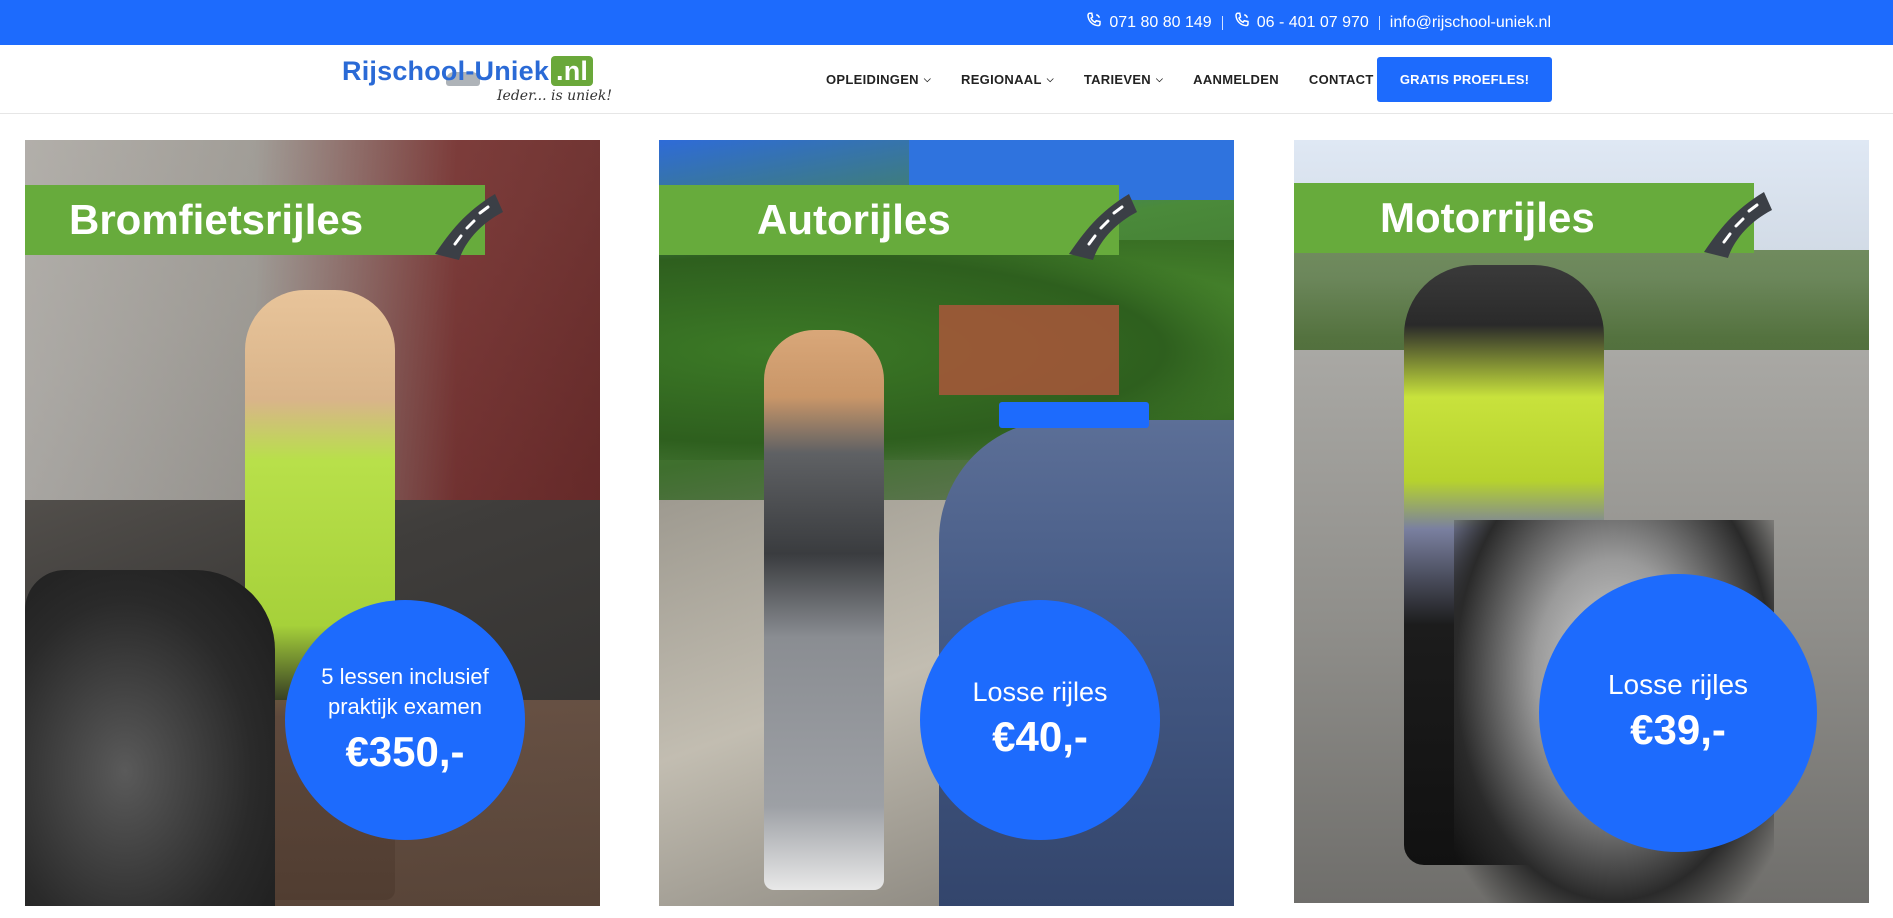 This screenshot has width=1893, height=918. What do you see at coordinates (405, 691) in the screenshot?
I see `price-description: 5 lessen inclusief praktijk examen` at bounding box center [405, 691].